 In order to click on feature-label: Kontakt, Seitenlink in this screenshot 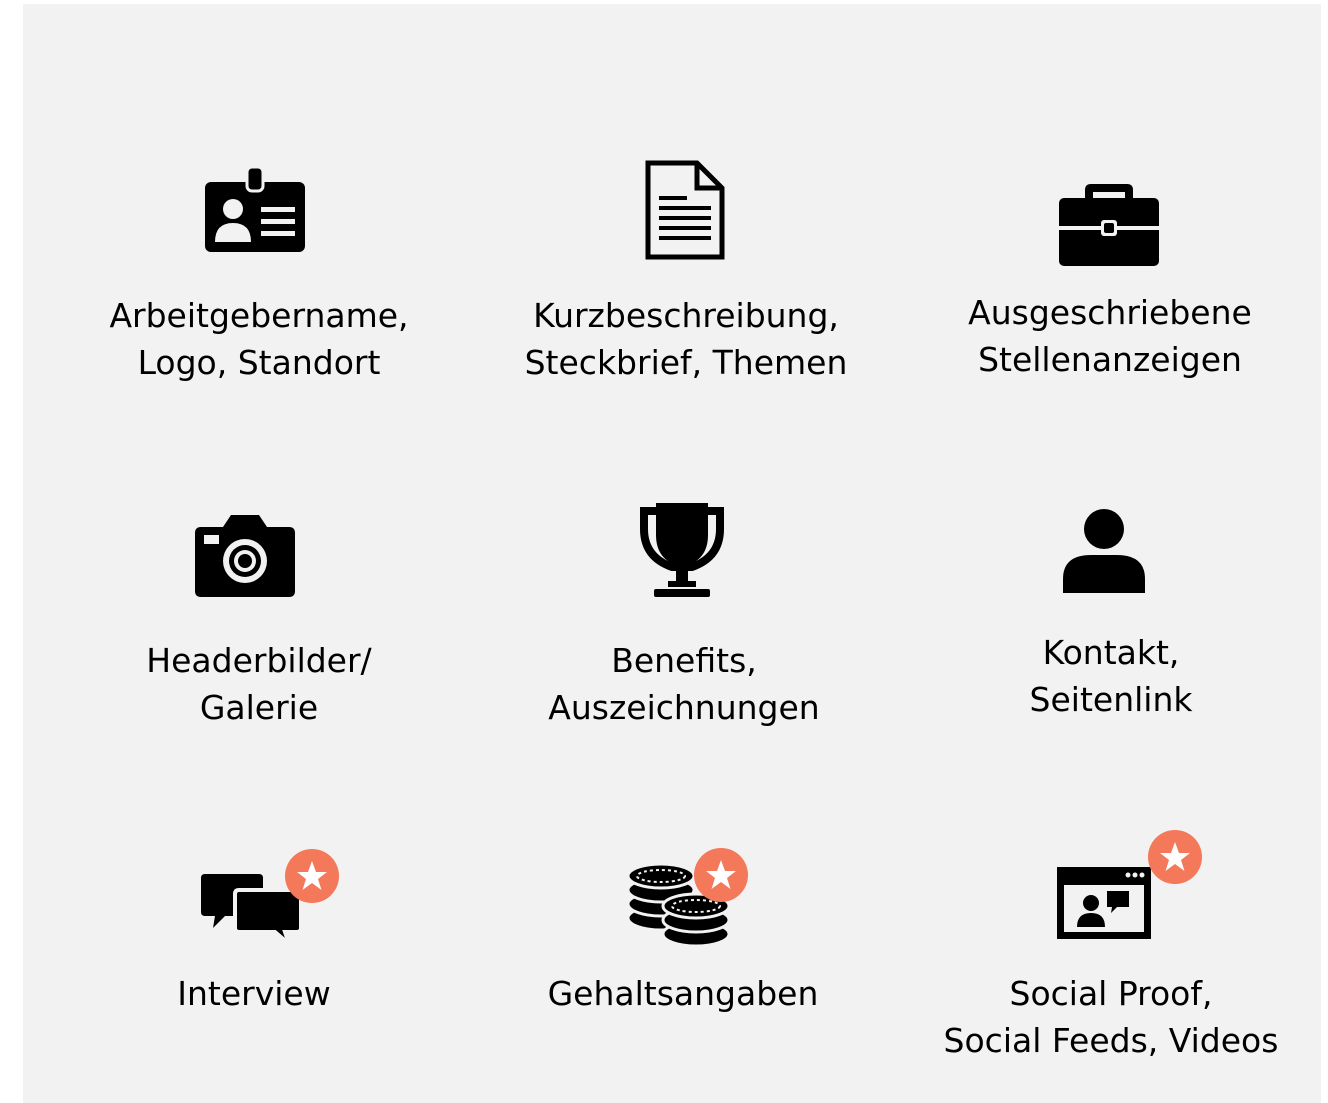, I will do `click(1111, 676)`.